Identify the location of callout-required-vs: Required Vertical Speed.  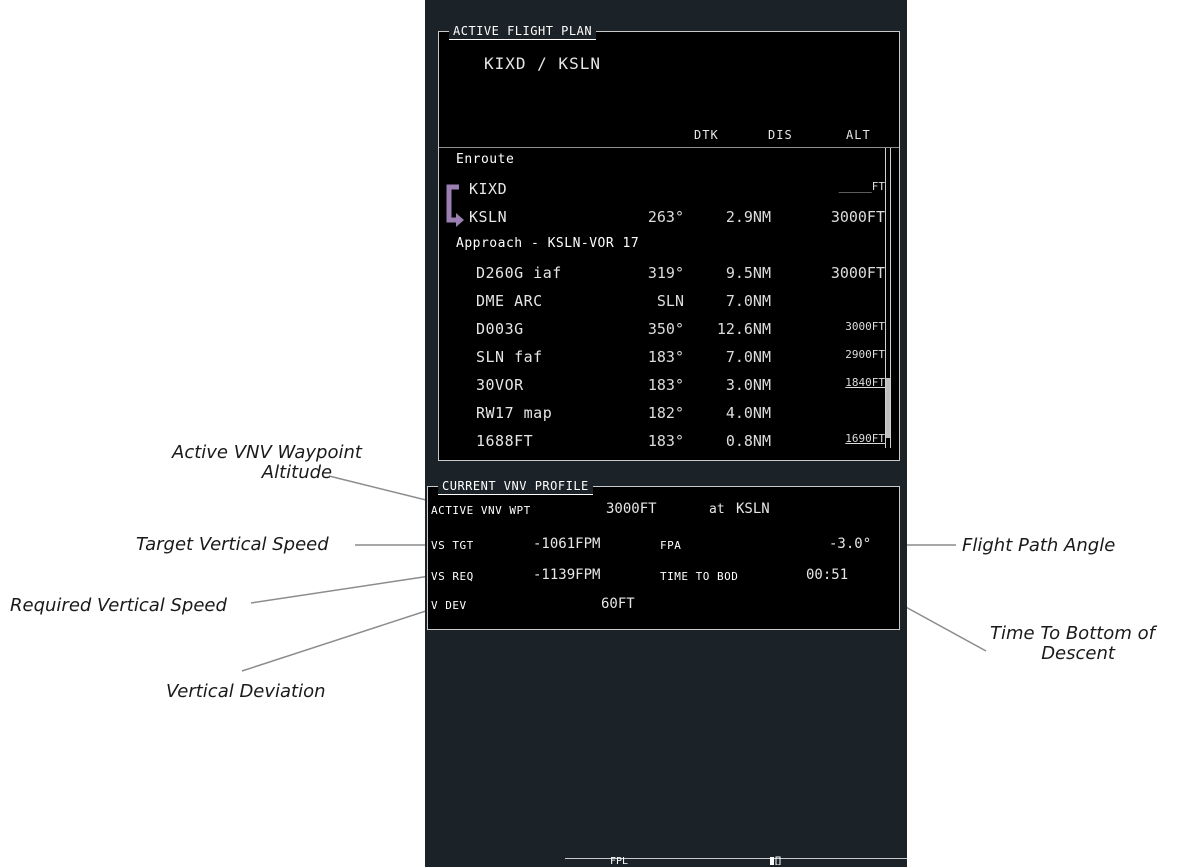
(118, 605).